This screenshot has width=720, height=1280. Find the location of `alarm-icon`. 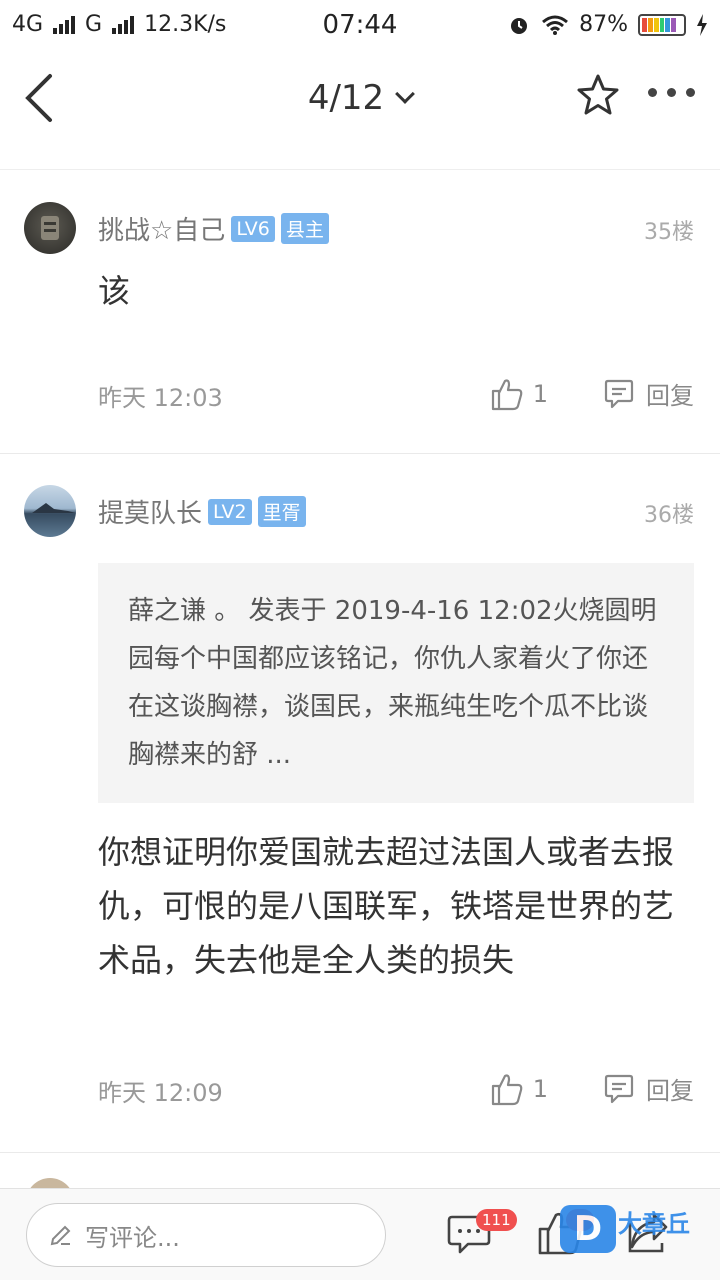

alarm-icon is located at coordinates (519, 25).